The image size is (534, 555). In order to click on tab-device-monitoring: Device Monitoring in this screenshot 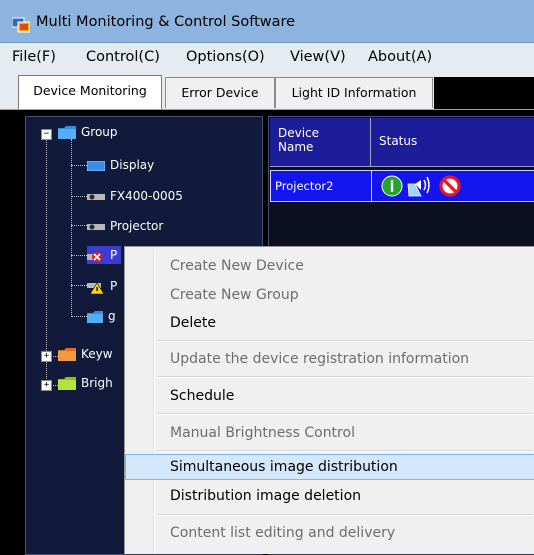, I will do `click(90, 92)`.